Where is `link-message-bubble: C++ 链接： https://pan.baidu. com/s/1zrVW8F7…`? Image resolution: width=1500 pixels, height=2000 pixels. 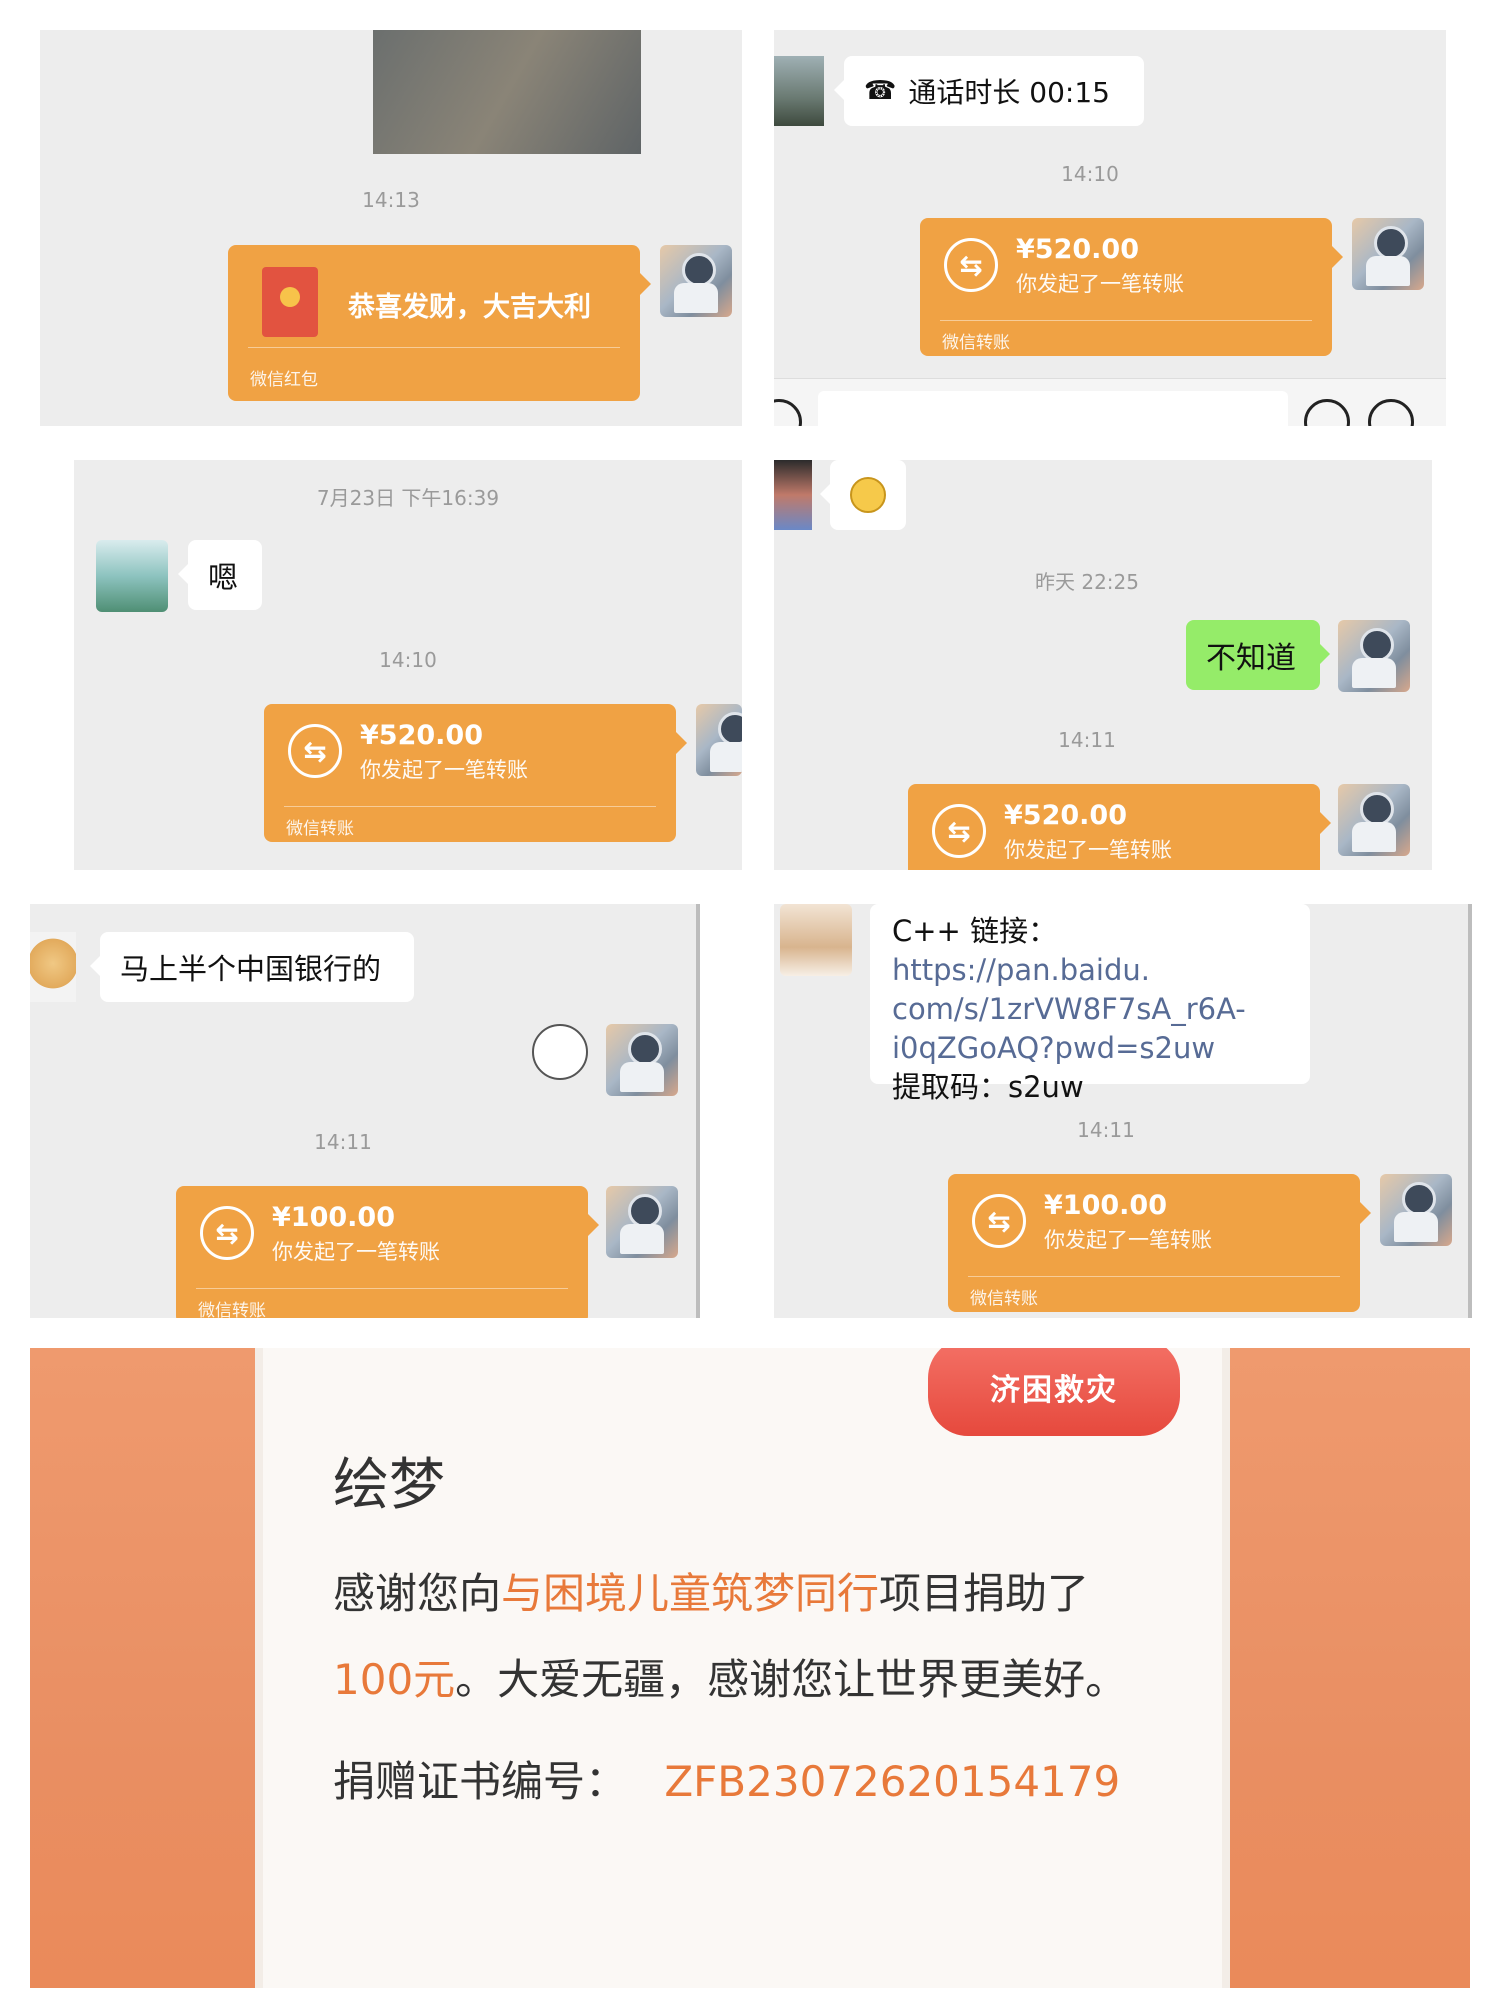 link-message-bubble: C++ 链接： https://pan.baidu. com/s/1zrVW8F7… is located at coordinates (1090, 1004).